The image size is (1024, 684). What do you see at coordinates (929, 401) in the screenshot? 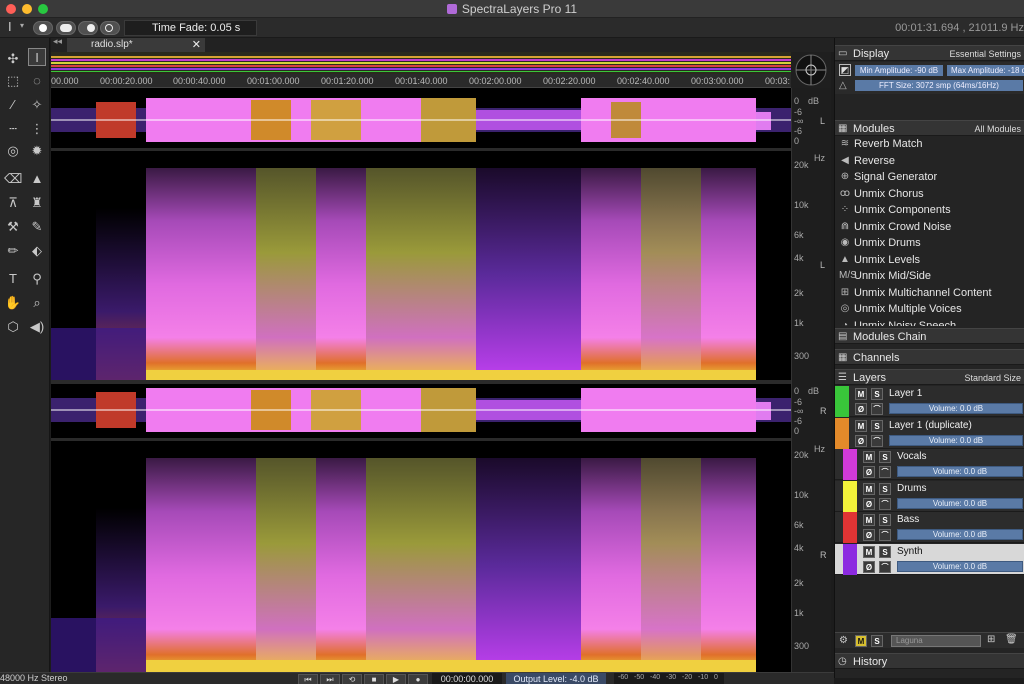
I see `layer-row: M S Layer 1 Ø ⌒ Volume: 0.0 dB` at bounding box center [929, 401].